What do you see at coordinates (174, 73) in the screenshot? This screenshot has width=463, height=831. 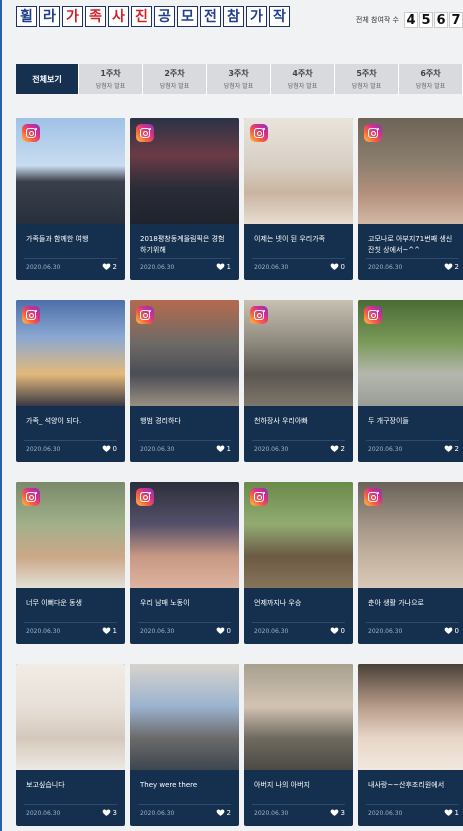 I see `tab-label: 2주차` at bounding box center [174, 73].